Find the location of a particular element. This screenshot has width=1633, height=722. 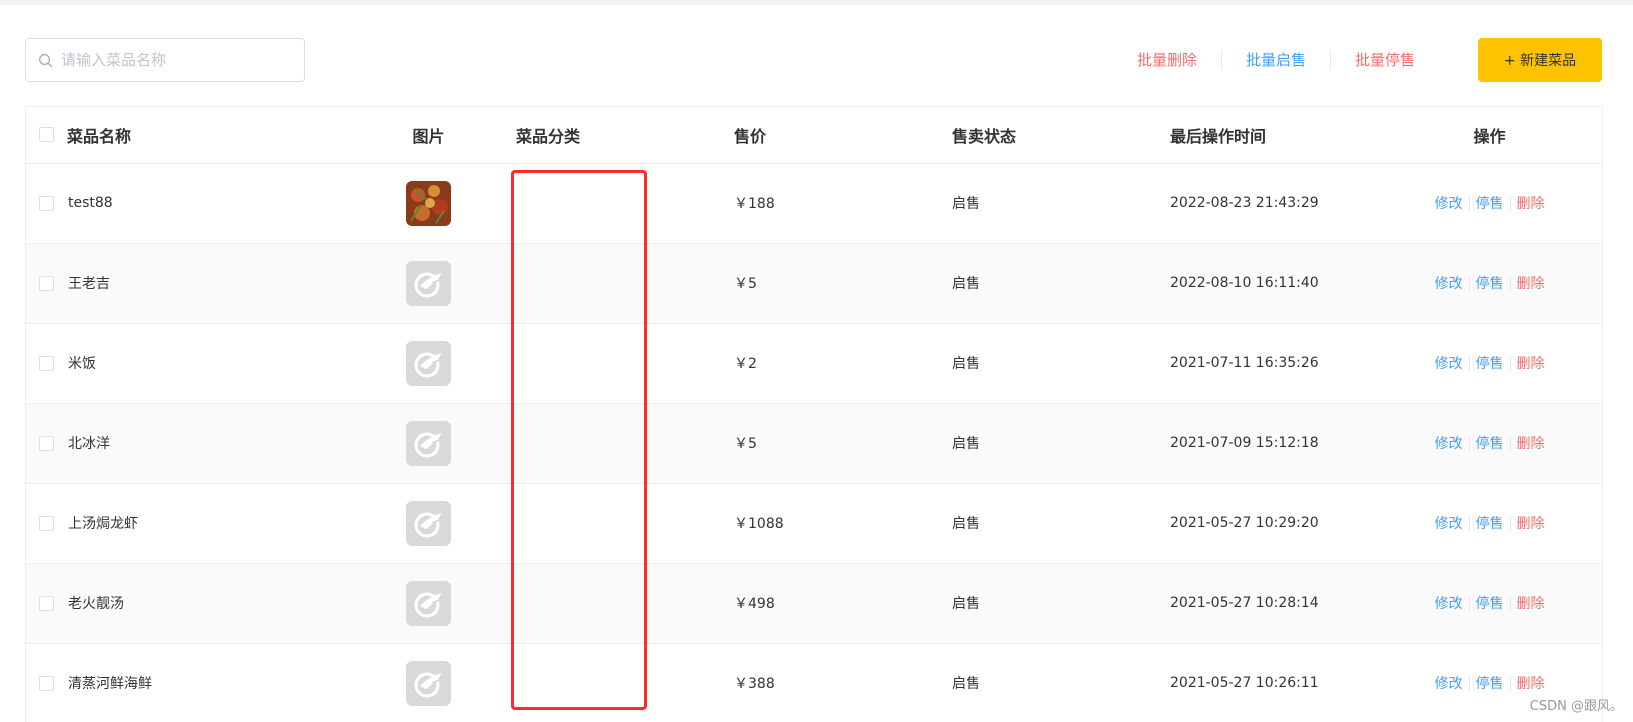

dish-name: 北冰洋 is located at coordinates (89, 444).